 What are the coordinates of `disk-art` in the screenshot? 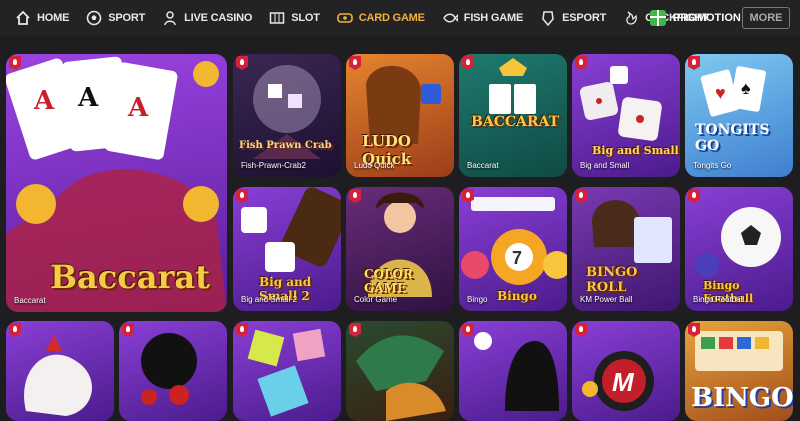 It's located at (173, 371).